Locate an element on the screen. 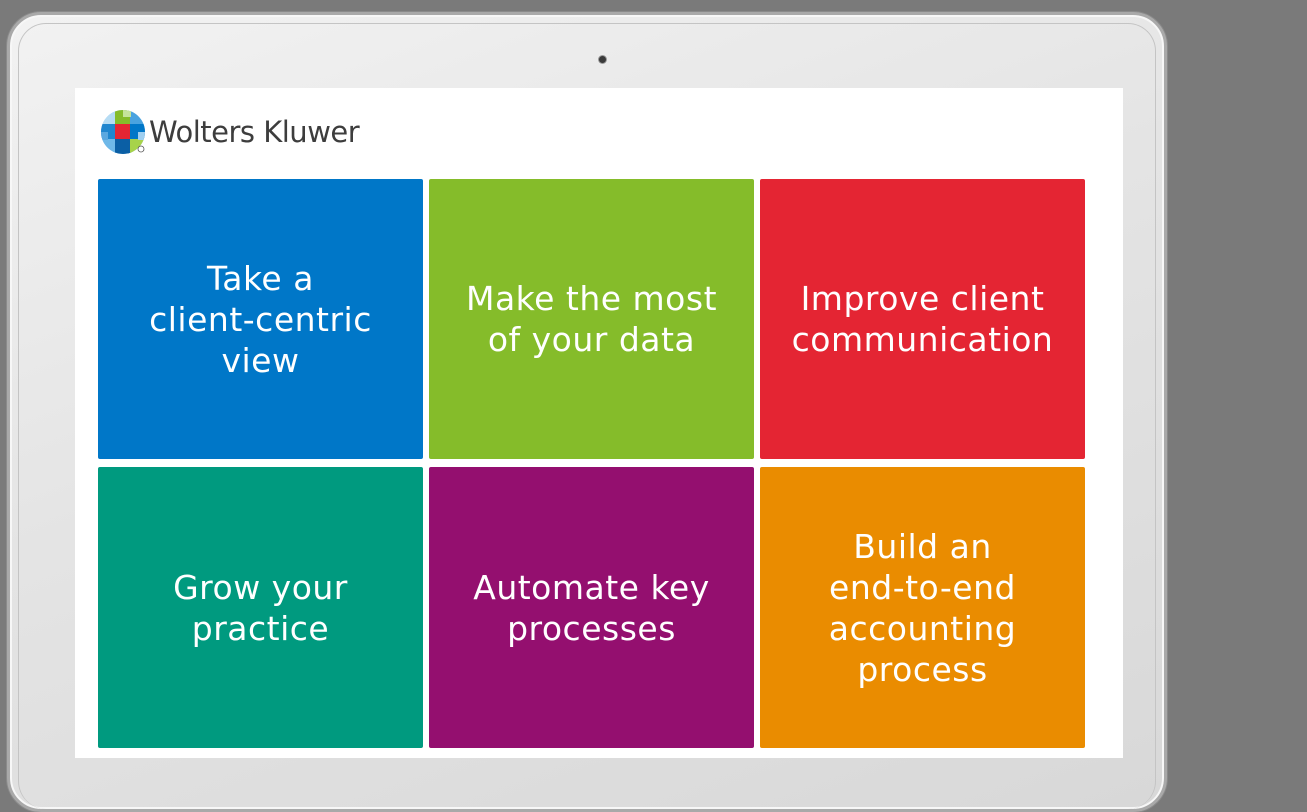 The width and height of the screenshot is (1307, 812). tile-label: Take a client-centric view is located at coordinates (260, 319).